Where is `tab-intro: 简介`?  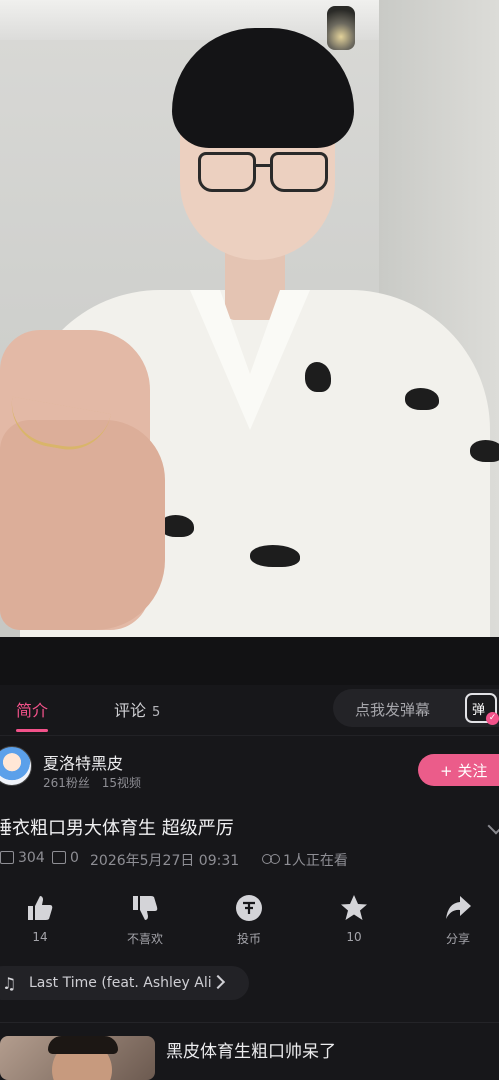 tab-intro: 简介 is located at coordinates (32, 709).